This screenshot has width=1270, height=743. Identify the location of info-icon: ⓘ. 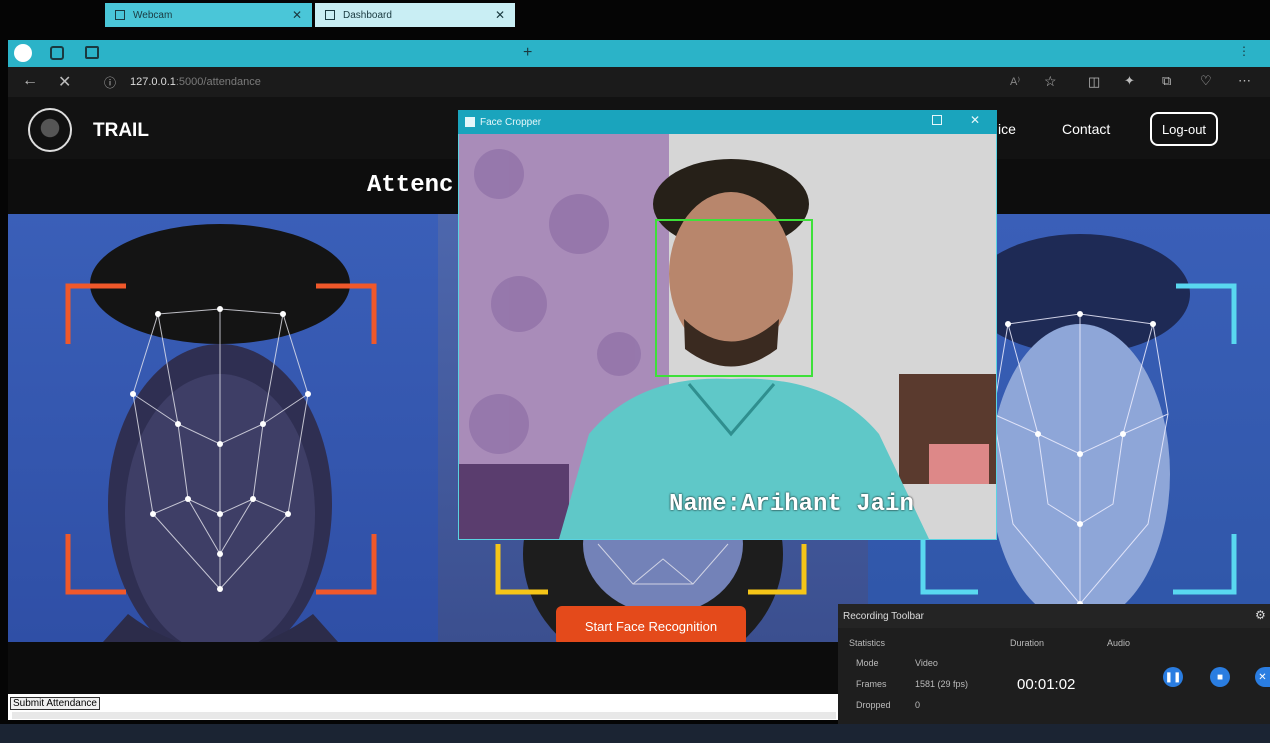
(110, 82).